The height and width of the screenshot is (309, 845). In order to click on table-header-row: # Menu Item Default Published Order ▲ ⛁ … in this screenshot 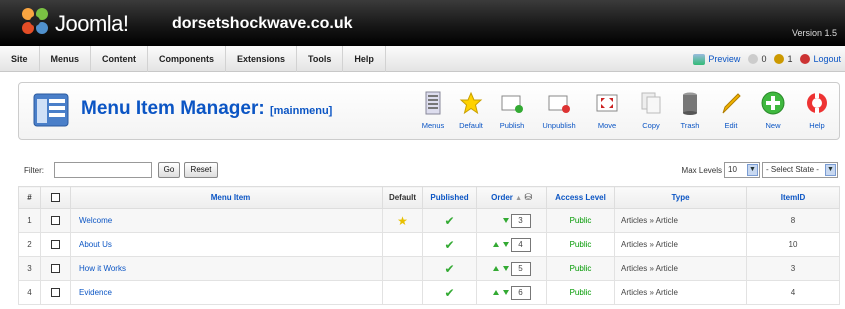, I will do `click(429, 197)`.